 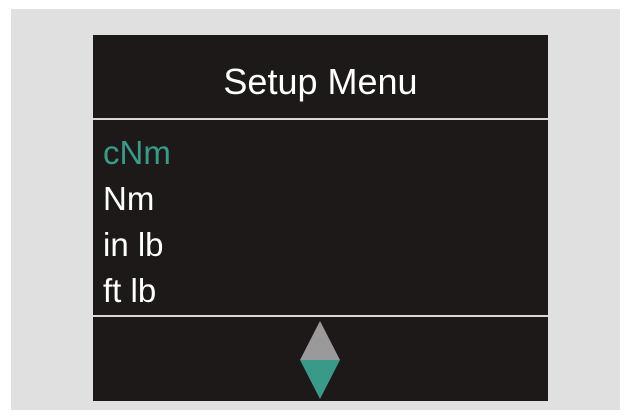 I want to click on menu-item-nm: Nm, so click(x=137, y=199).